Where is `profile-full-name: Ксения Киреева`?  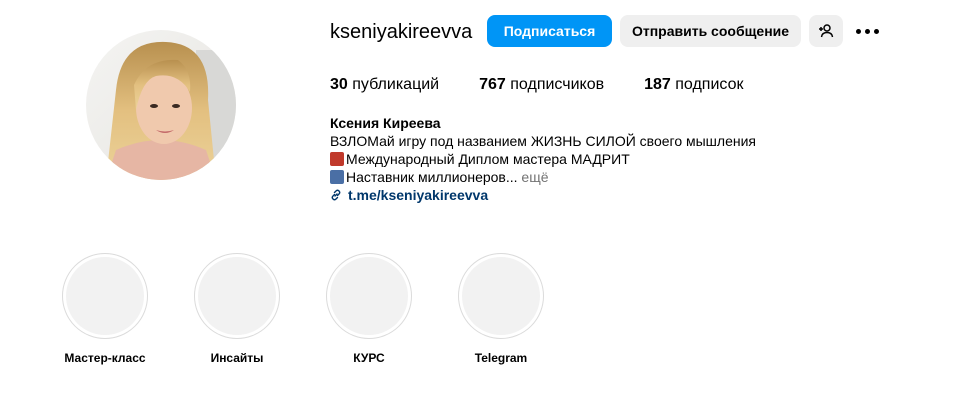
profile-full-name: Ксения Киреева is located at coordinates (385, 123).